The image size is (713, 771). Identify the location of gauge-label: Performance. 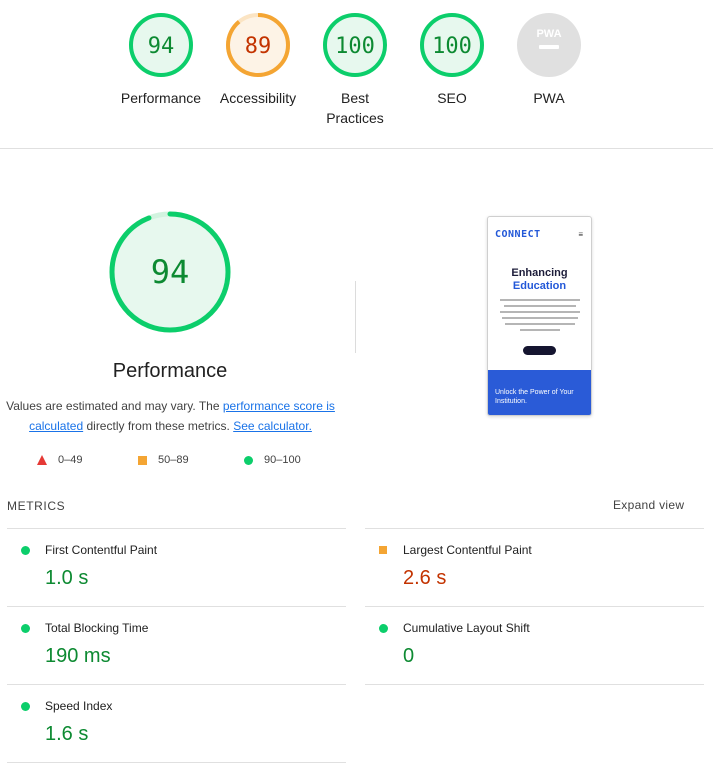
(161, 98).